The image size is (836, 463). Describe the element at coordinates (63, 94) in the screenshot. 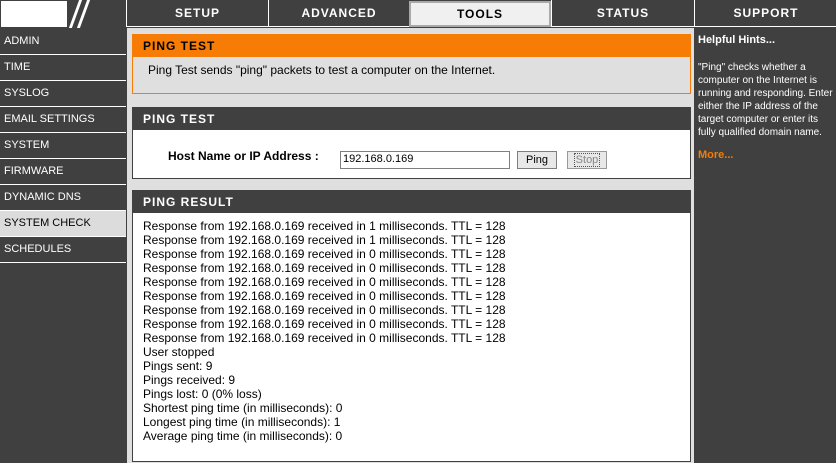

I see `sidebar-item-syslog: SYSLOG` at that location.